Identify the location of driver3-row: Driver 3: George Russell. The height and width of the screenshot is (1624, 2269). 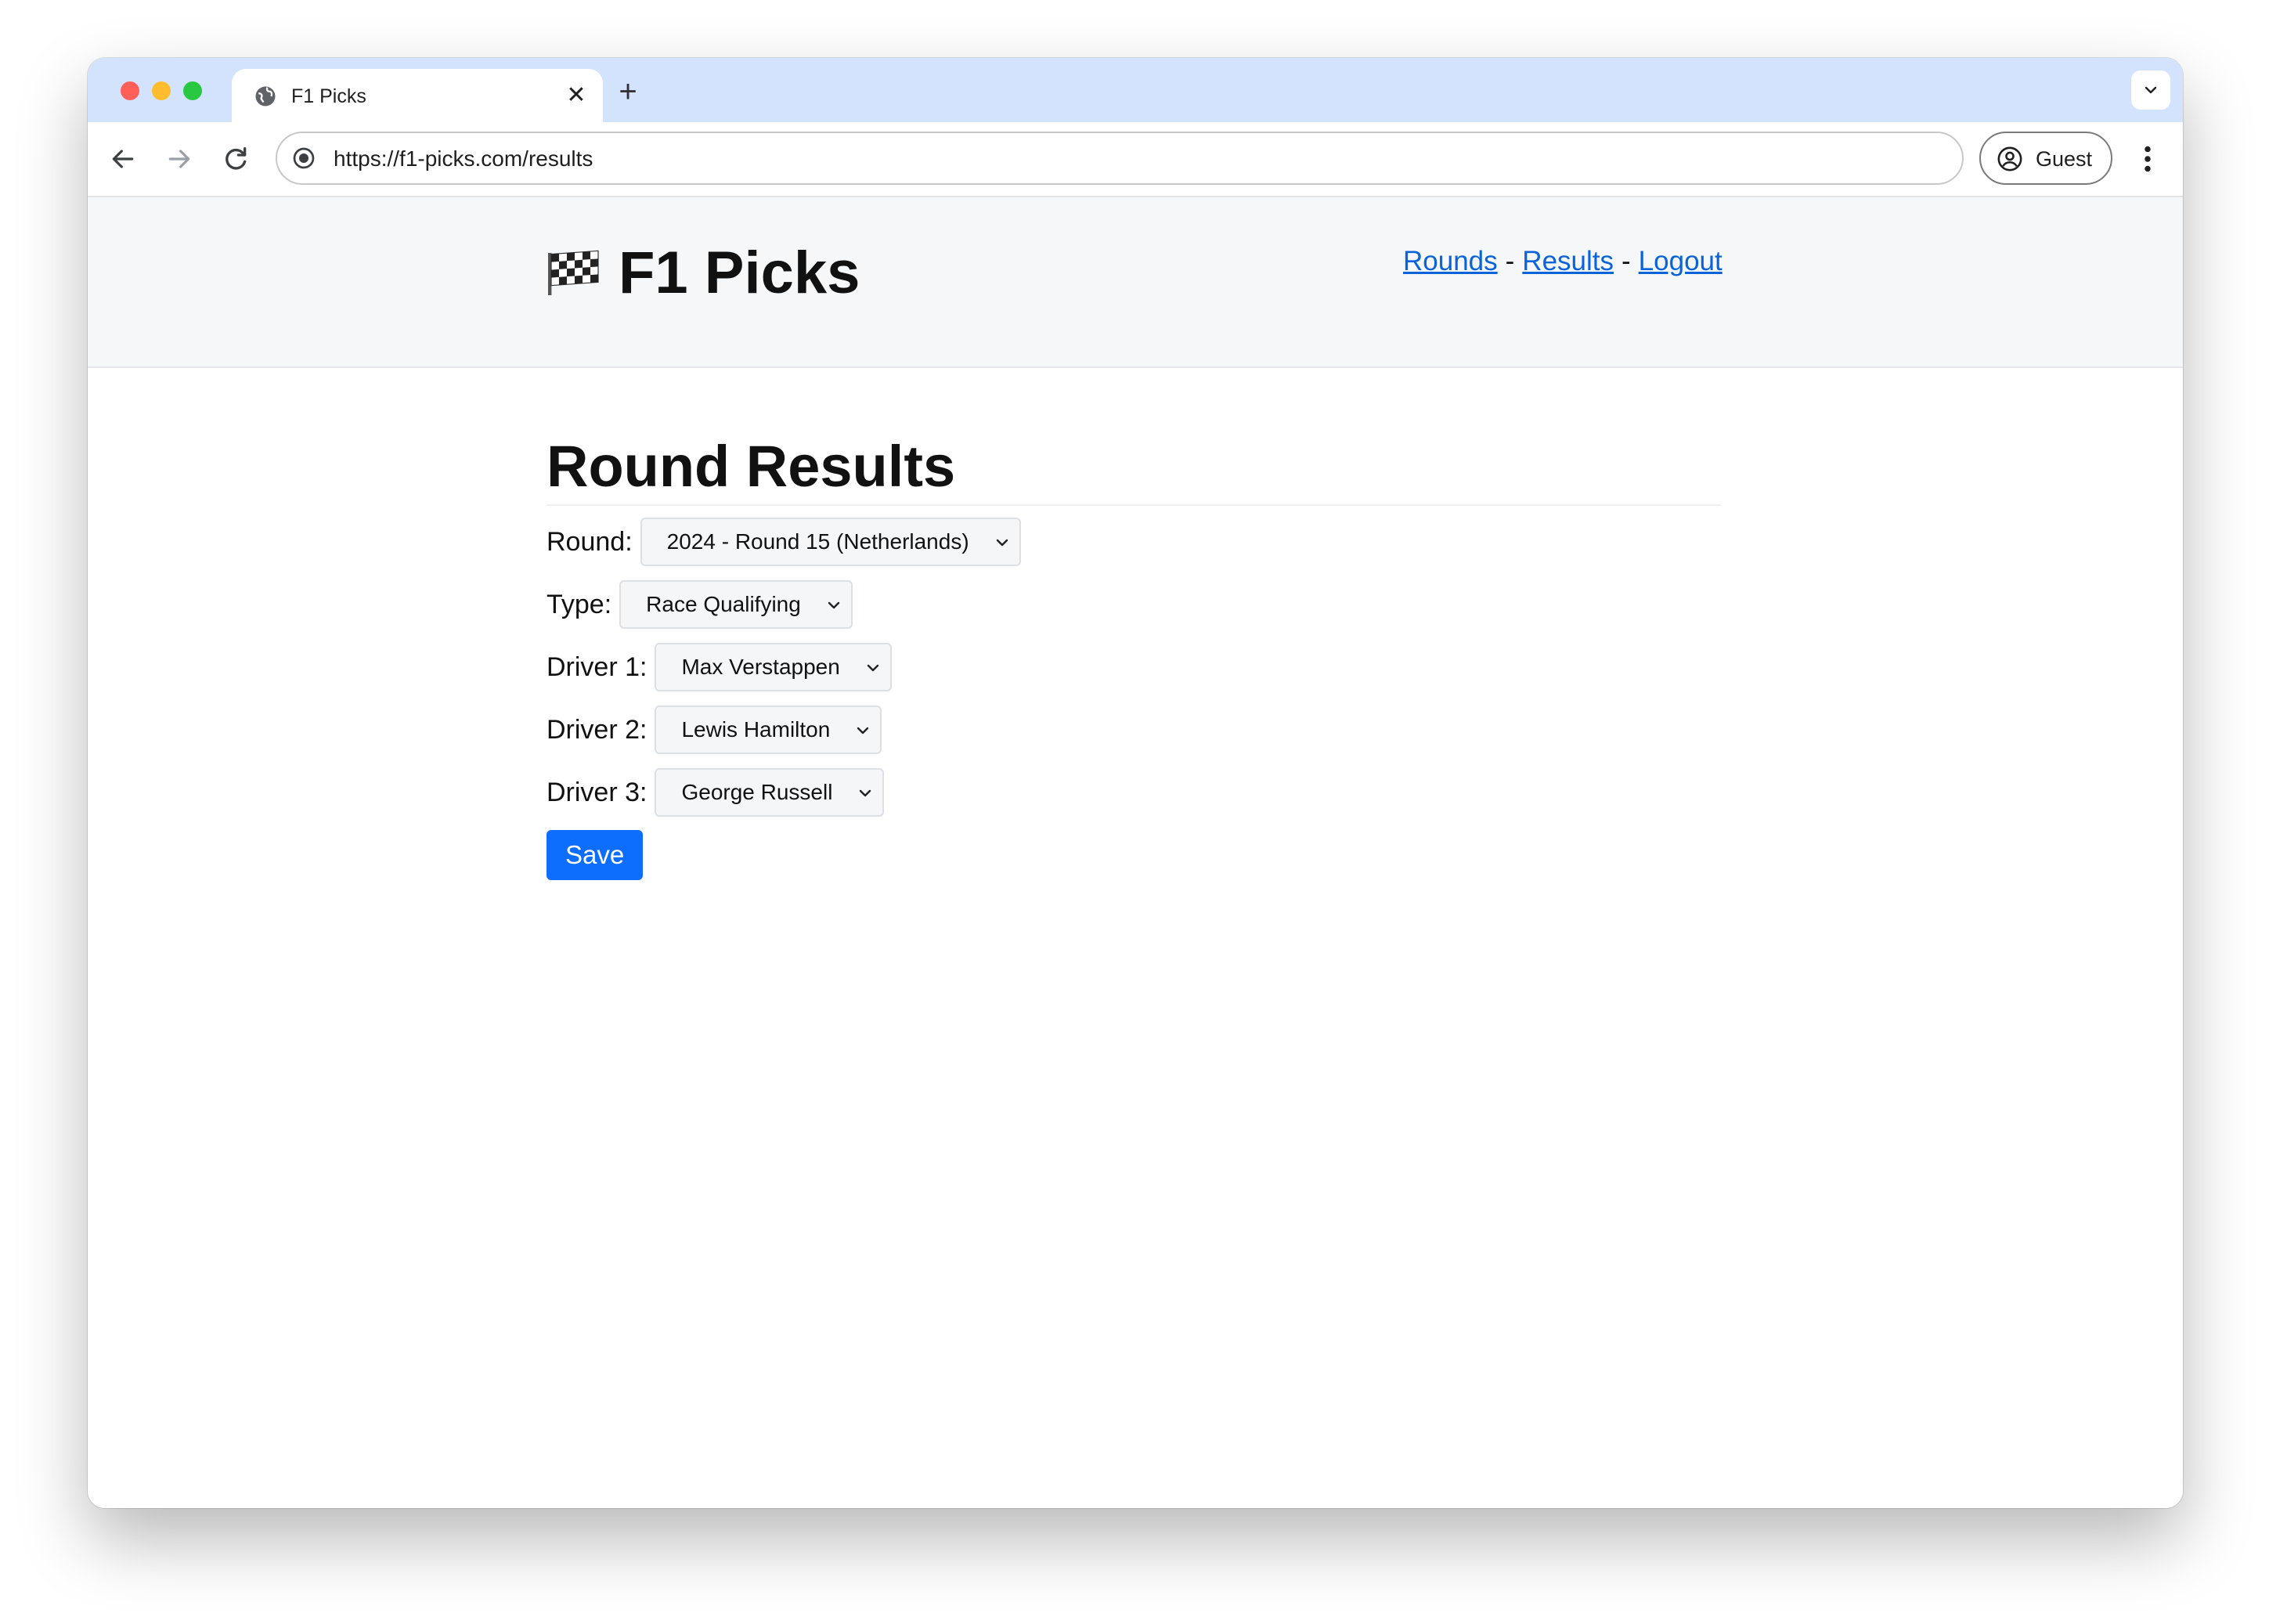
(1134, 792).